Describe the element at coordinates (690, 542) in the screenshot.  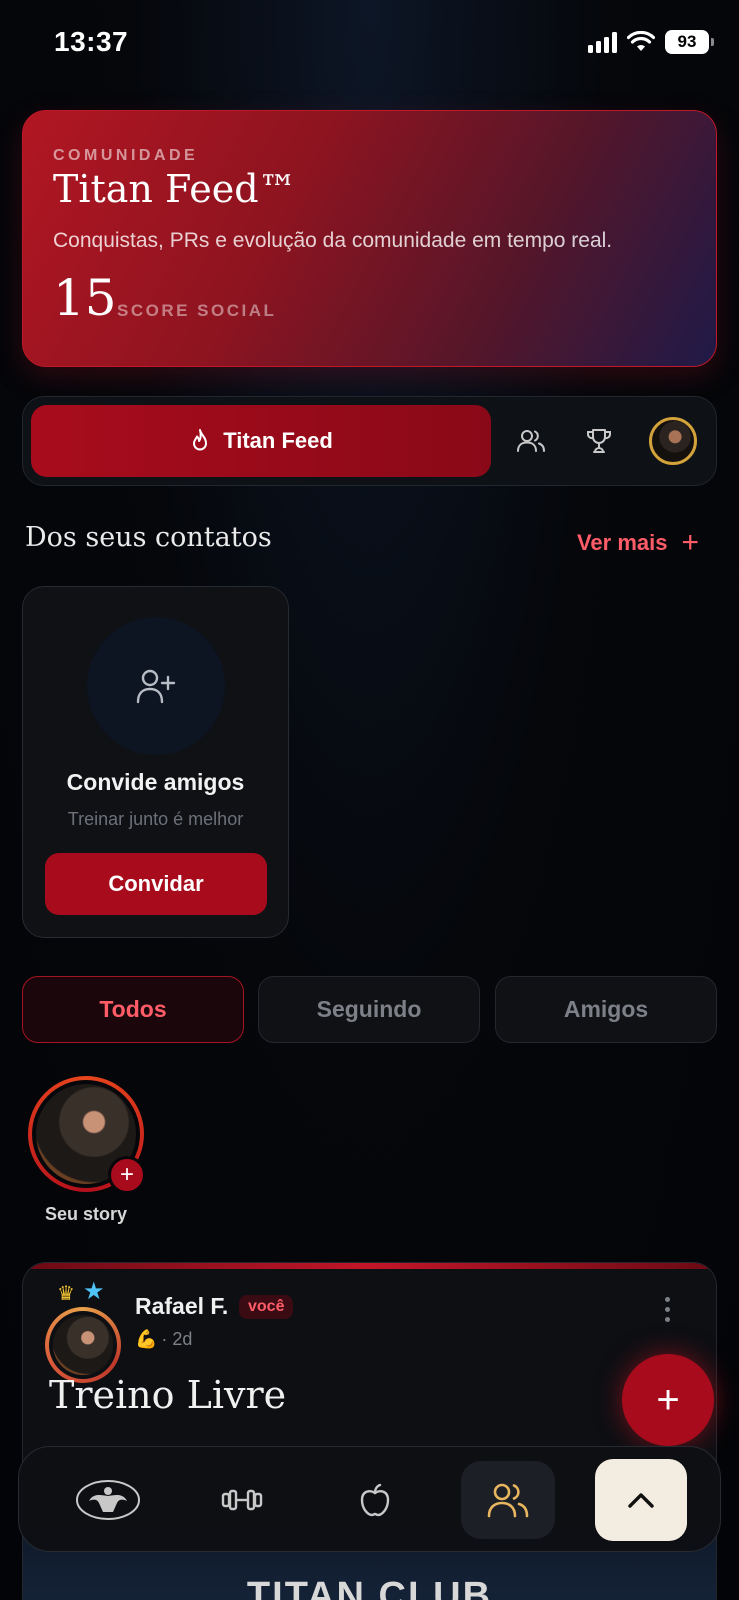
I see `plus-icon: +` at that location.